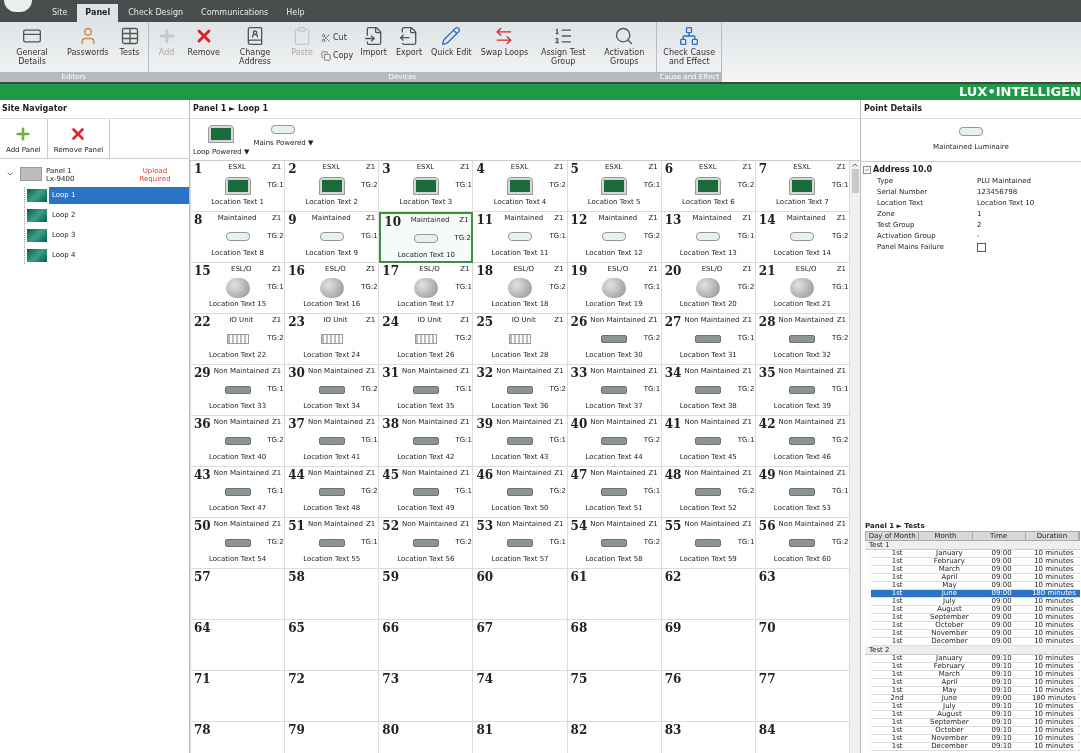 The image size is (1081, 753). Describe the element at coordinates (563, 36) in the screenshot. I see `list-icon` at that location.